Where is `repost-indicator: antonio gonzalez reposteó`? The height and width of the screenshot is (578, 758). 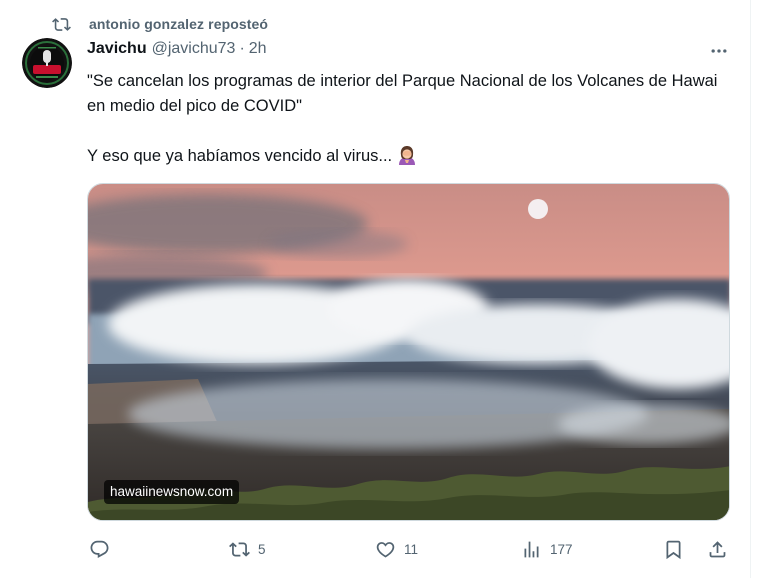
repost-indicator: antonio gonzalez reposteó is located at coordinates (160, 24).